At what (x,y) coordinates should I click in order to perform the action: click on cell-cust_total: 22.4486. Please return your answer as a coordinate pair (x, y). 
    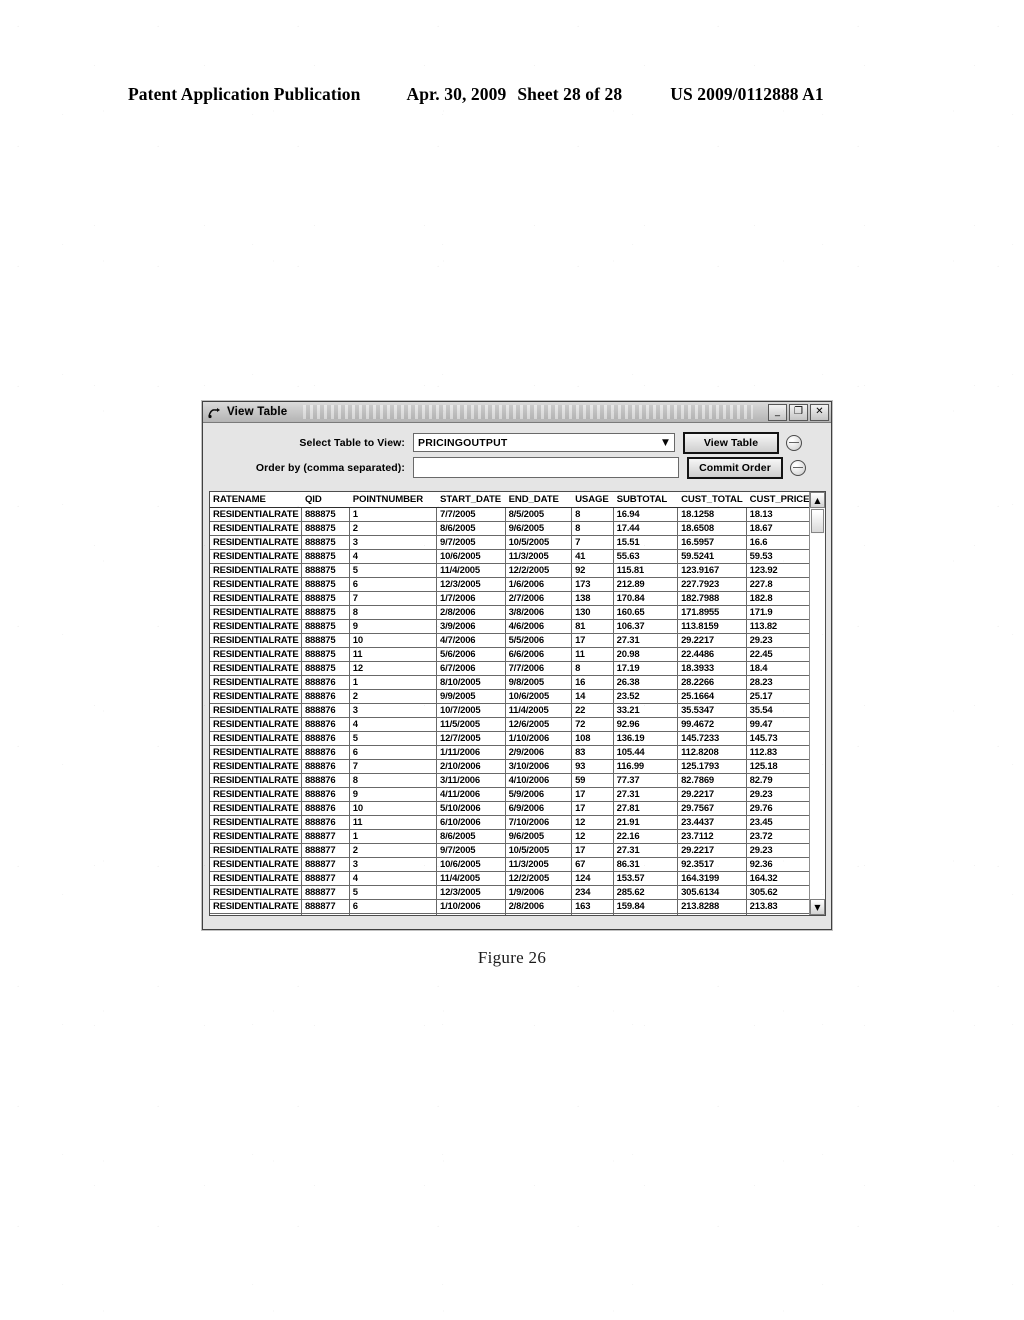
    Looking at the image, I should click on (712, 654).